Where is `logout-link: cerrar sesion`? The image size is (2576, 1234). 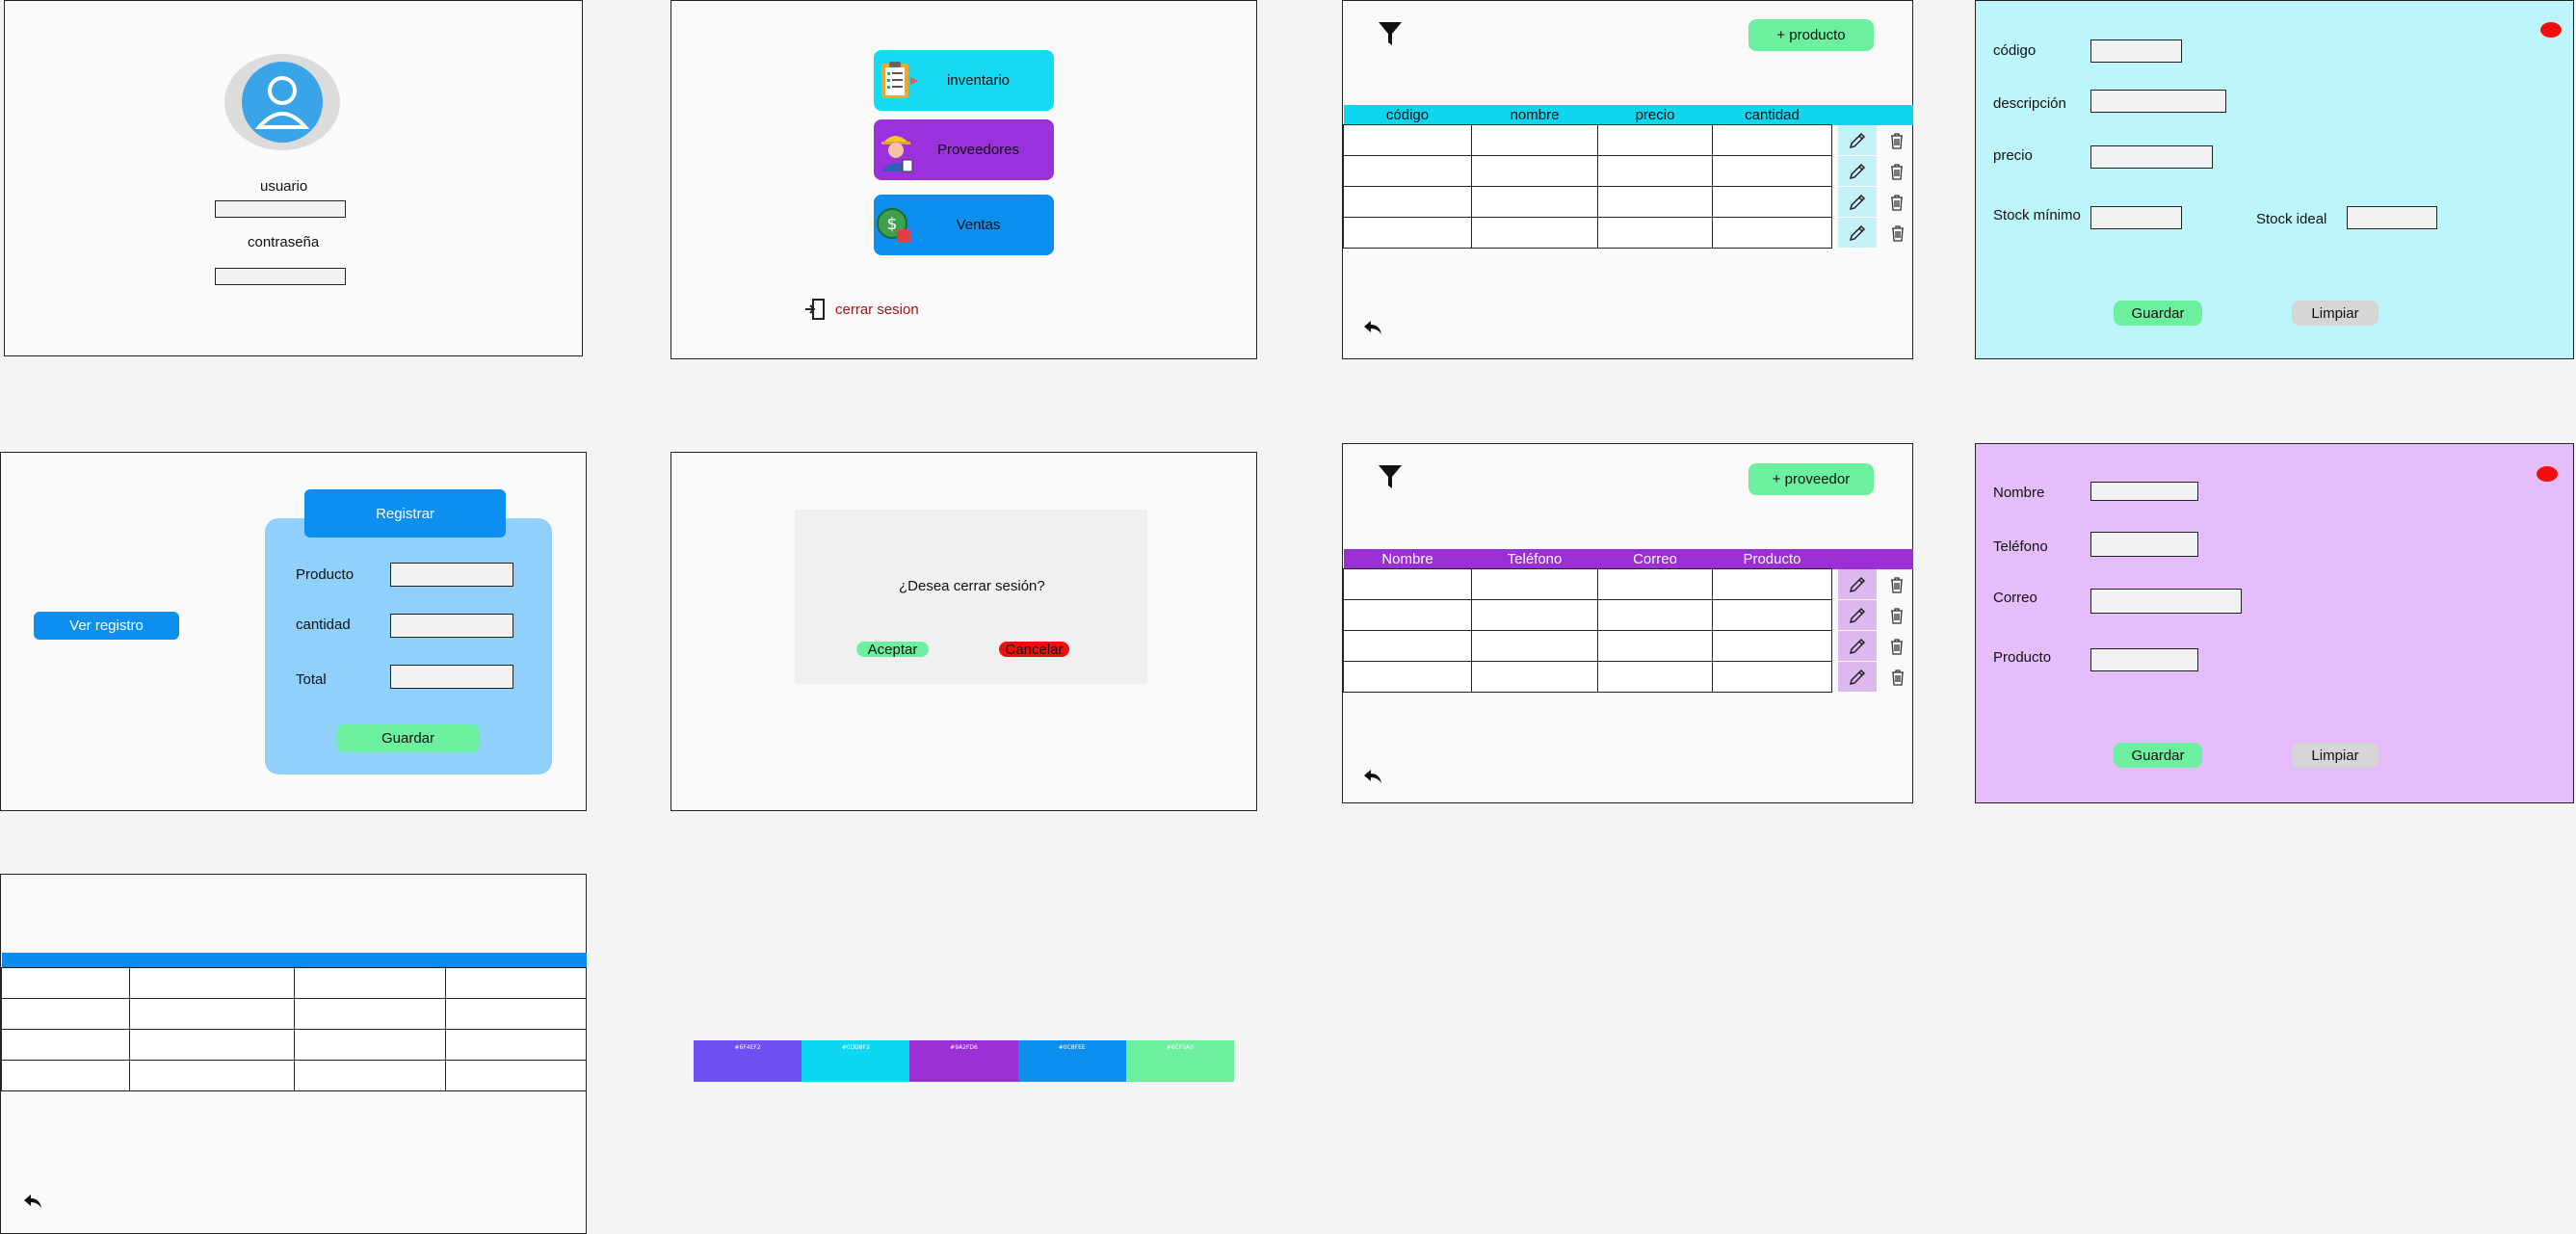 logout-link: cerrar sesion is located at coordinates (861, 309).